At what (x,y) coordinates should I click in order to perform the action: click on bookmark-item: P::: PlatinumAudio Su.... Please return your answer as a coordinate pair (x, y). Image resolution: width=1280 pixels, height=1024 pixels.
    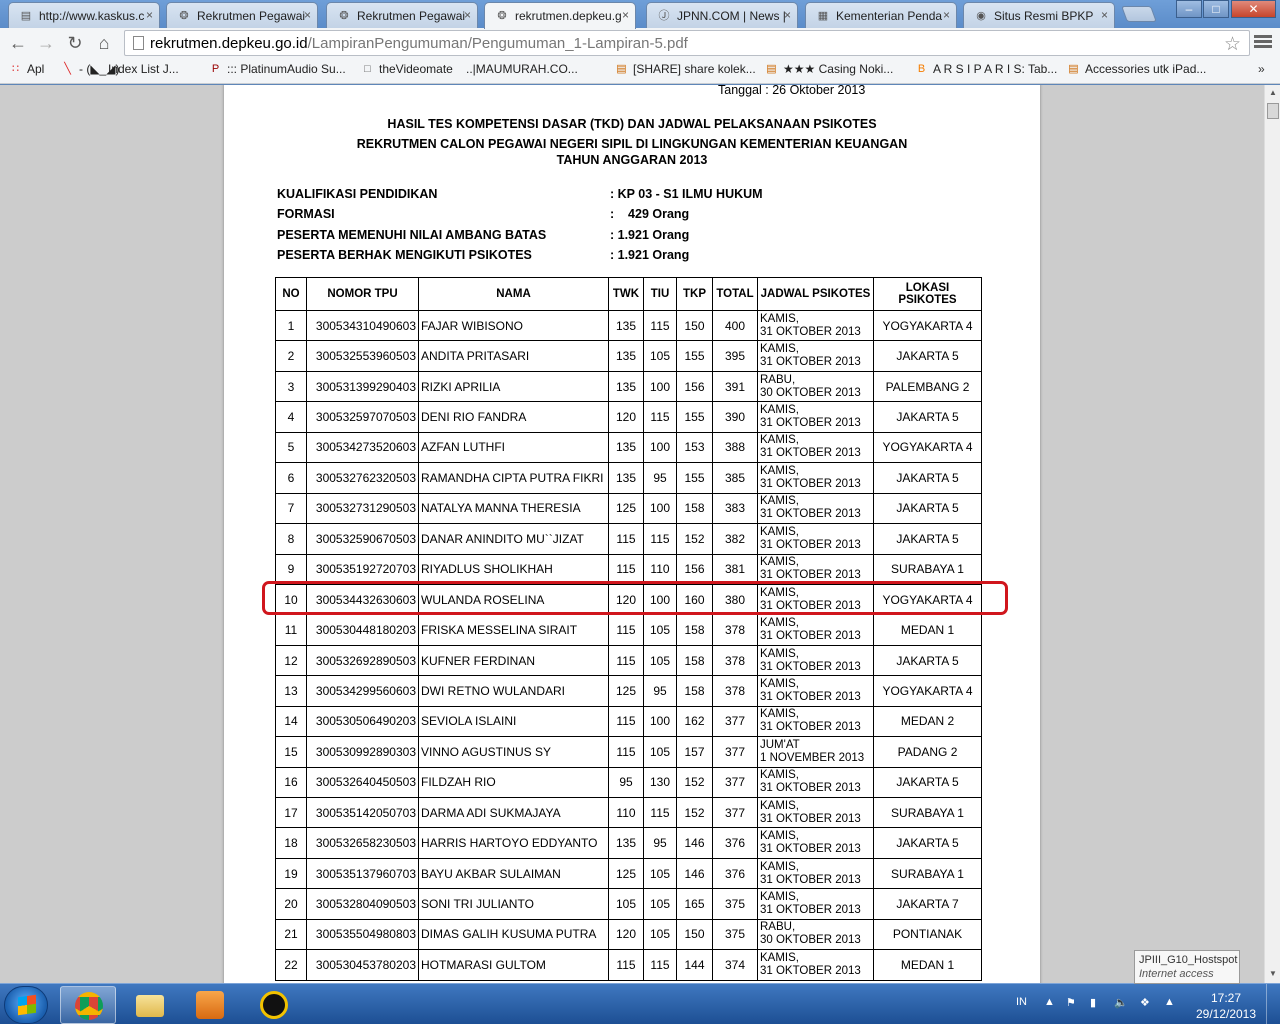
    Looking at the image, I should click on (277, 69).